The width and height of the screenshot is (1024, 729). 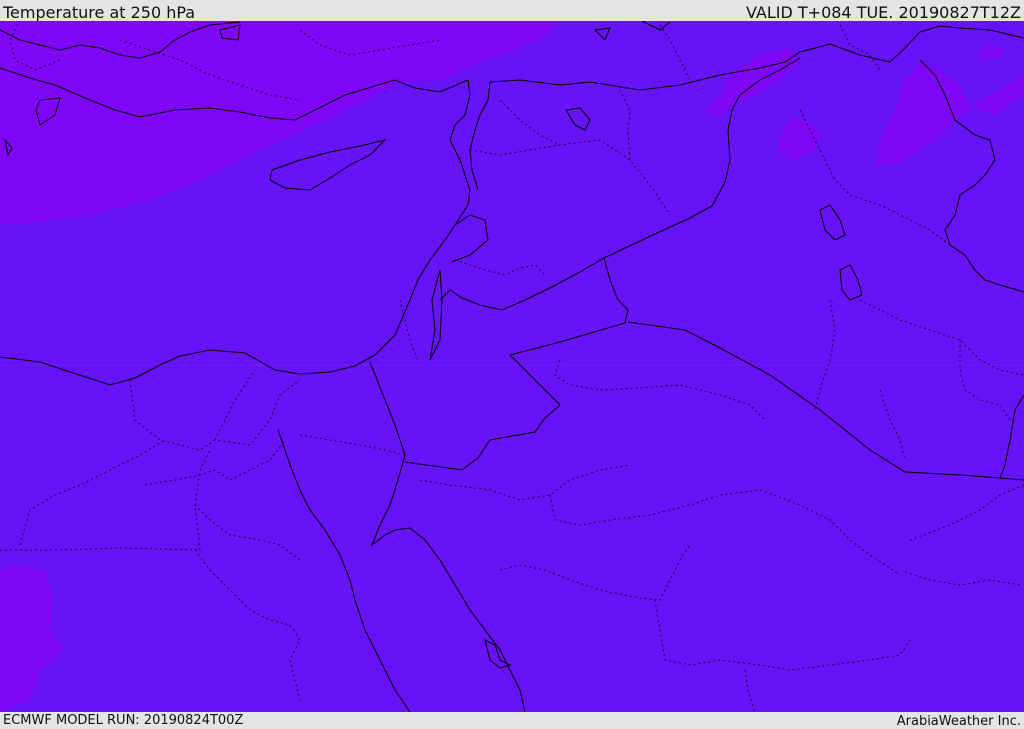 What do you see at coordinates (958, 721) in the screenshot?
I see `credit-label: ArabiaWeather Inc.` at bounding box center [958, 721].